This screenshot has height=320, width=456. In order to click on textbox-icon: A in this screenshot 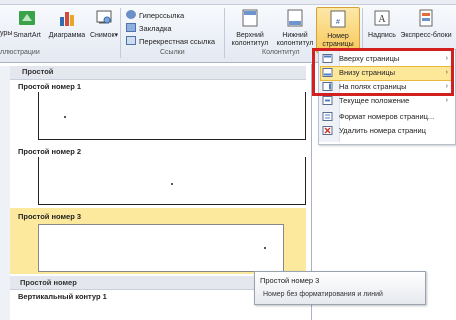, I will do `click(382, 18)`.